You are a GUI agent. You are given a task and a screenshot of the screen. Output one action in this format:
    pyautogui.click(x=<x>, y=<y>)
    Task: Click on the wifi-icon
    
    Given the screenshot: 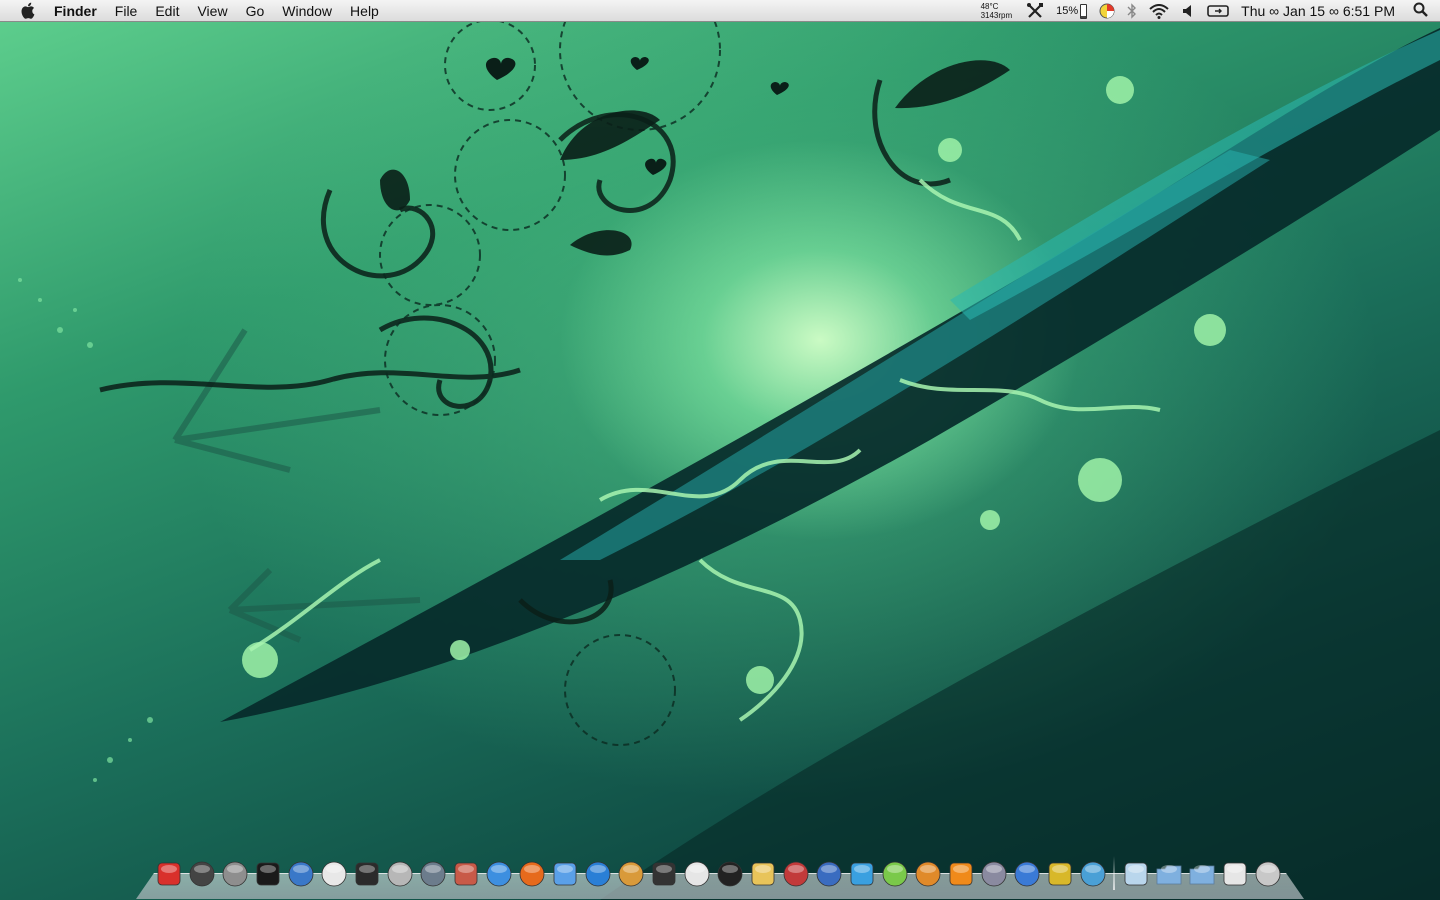 What is the action you would take?
    pyautogui.click(x=1159, y=11)
    